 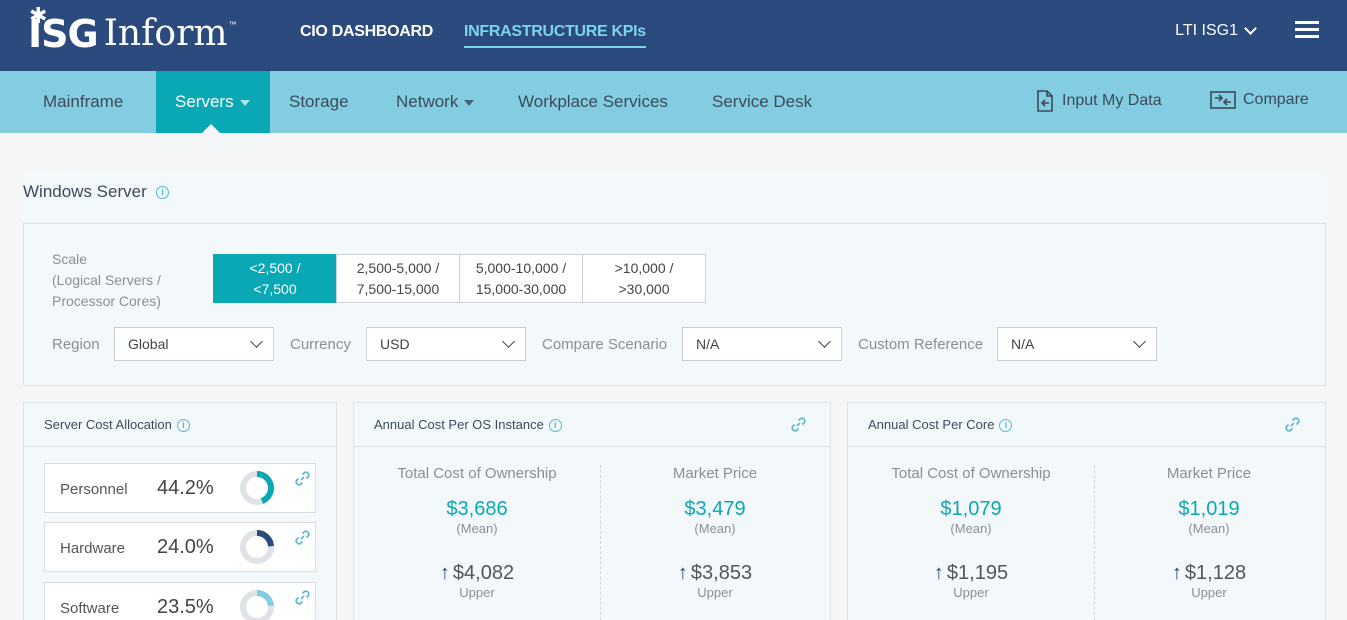 I want to click on allocation-row-personnel: Personnel 44.2%, so click(x=180, y=488).